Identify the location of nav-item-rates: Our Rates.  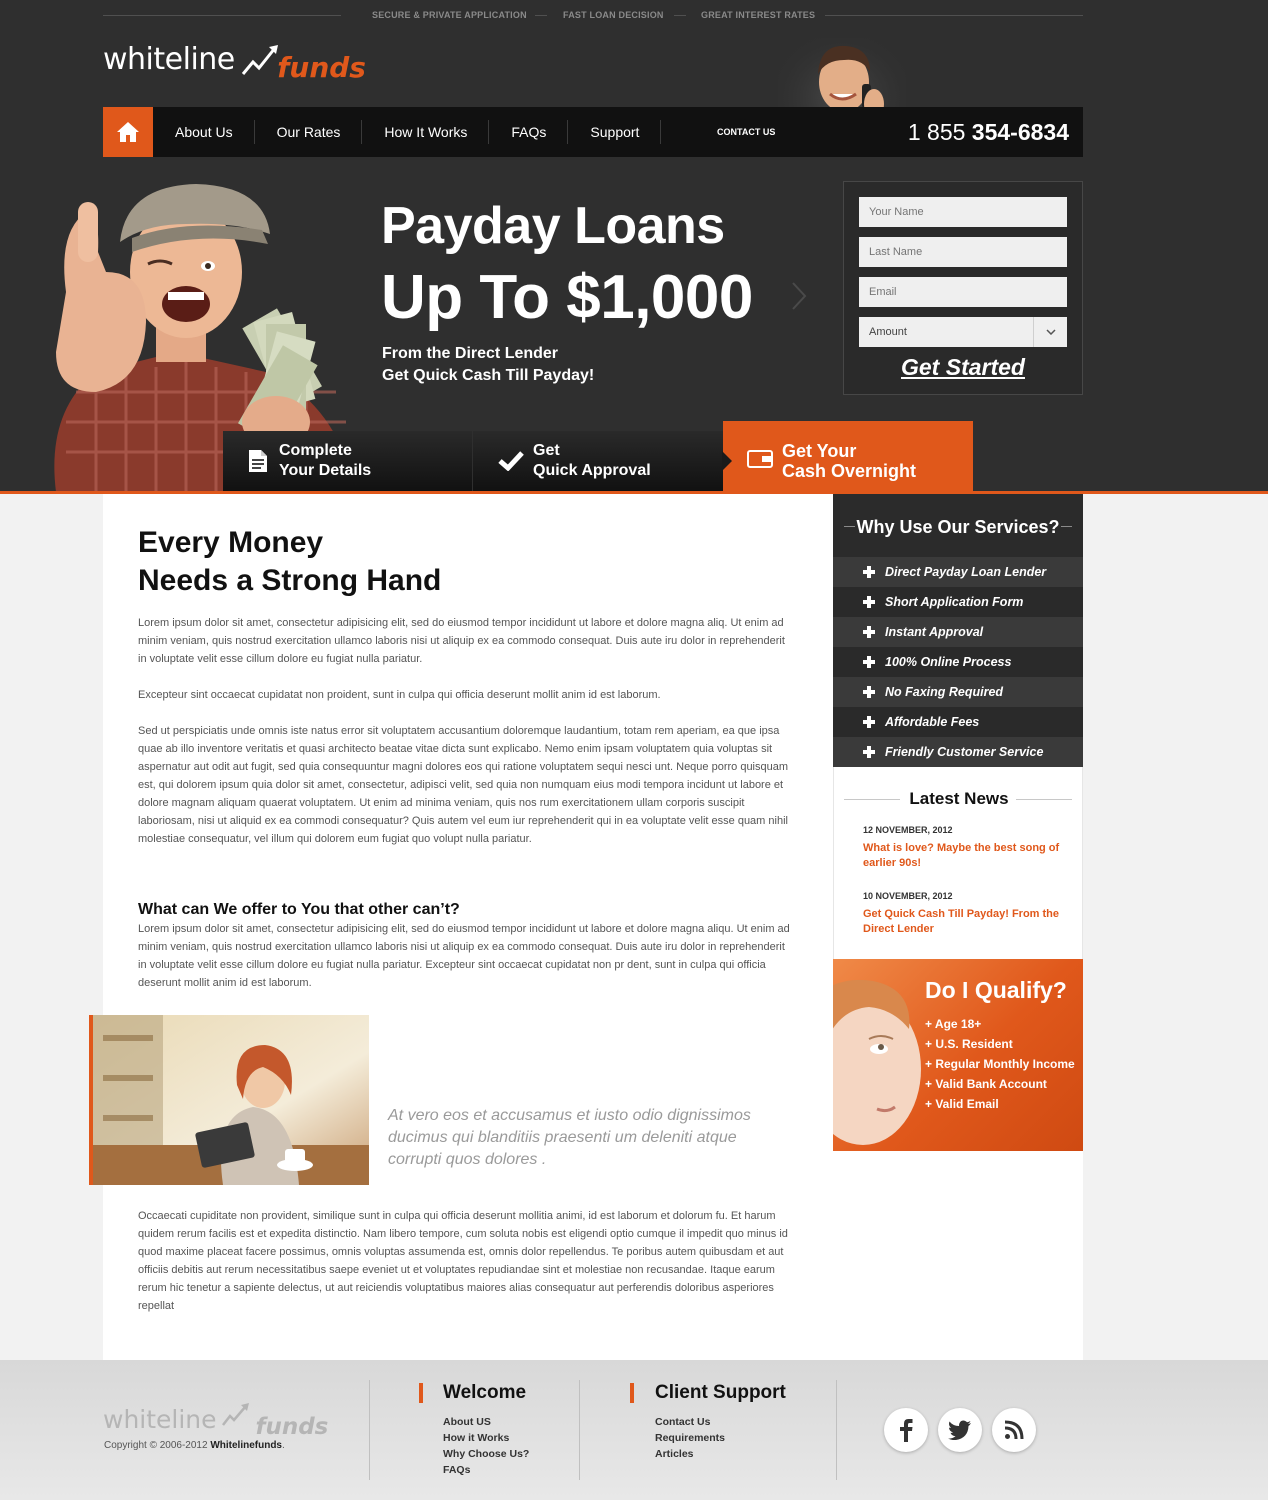
(309, 132).